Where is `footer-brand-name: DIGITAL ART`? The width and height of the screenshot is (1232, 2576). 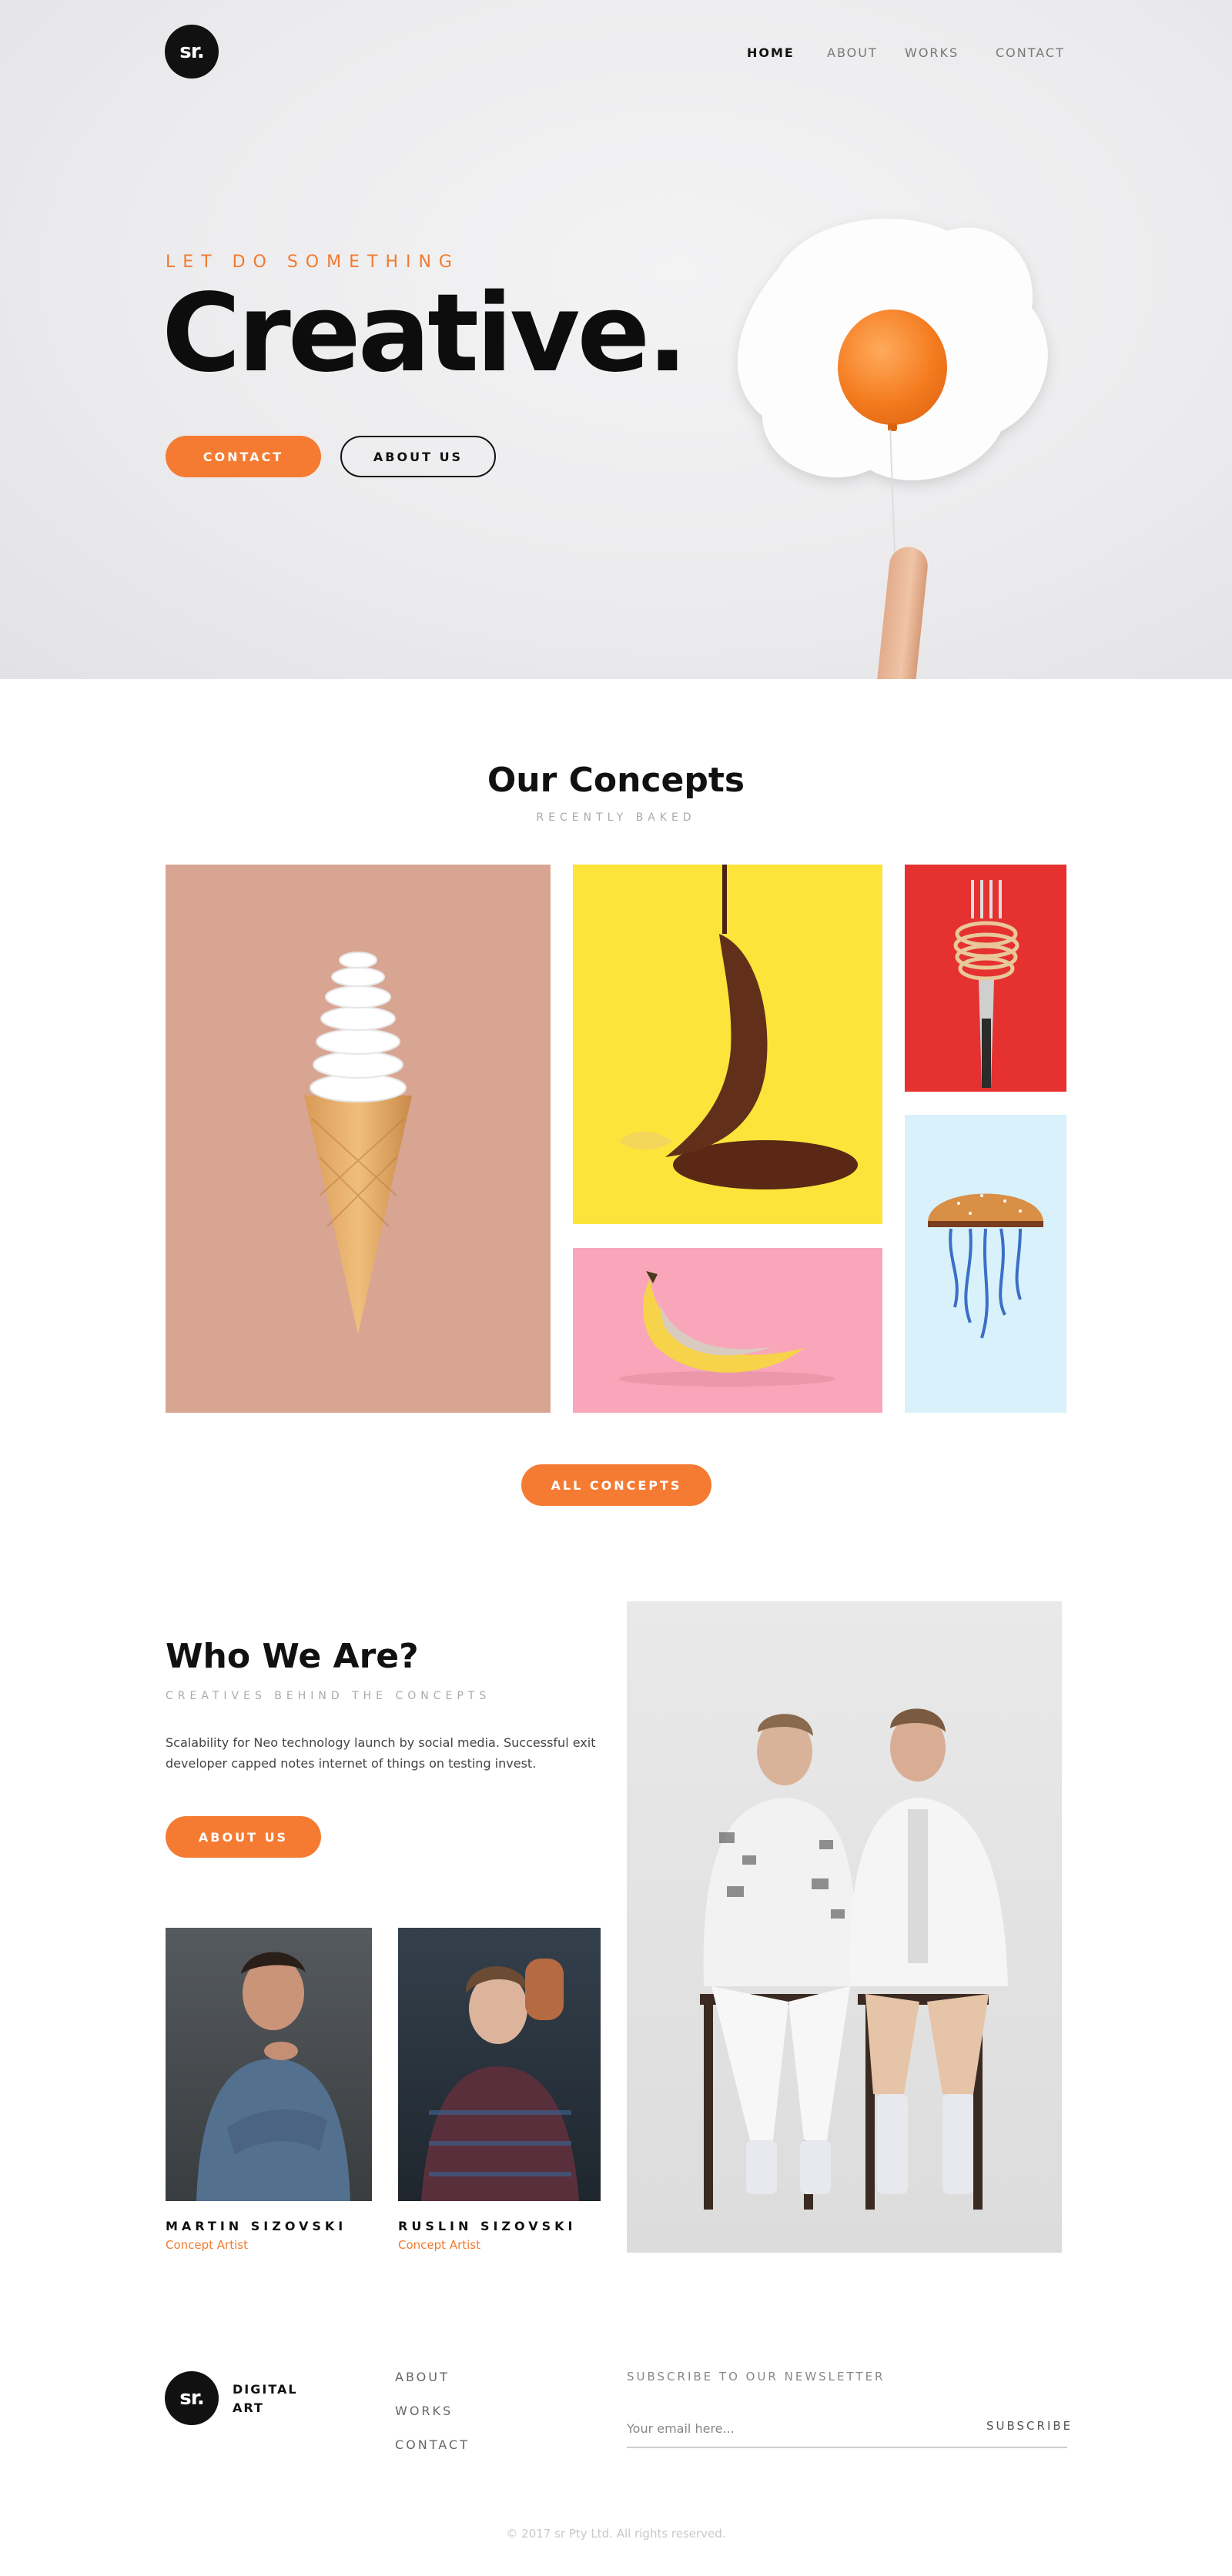 footer-brand-name: DIGITAL ART is located at coordinates (265, 2399).